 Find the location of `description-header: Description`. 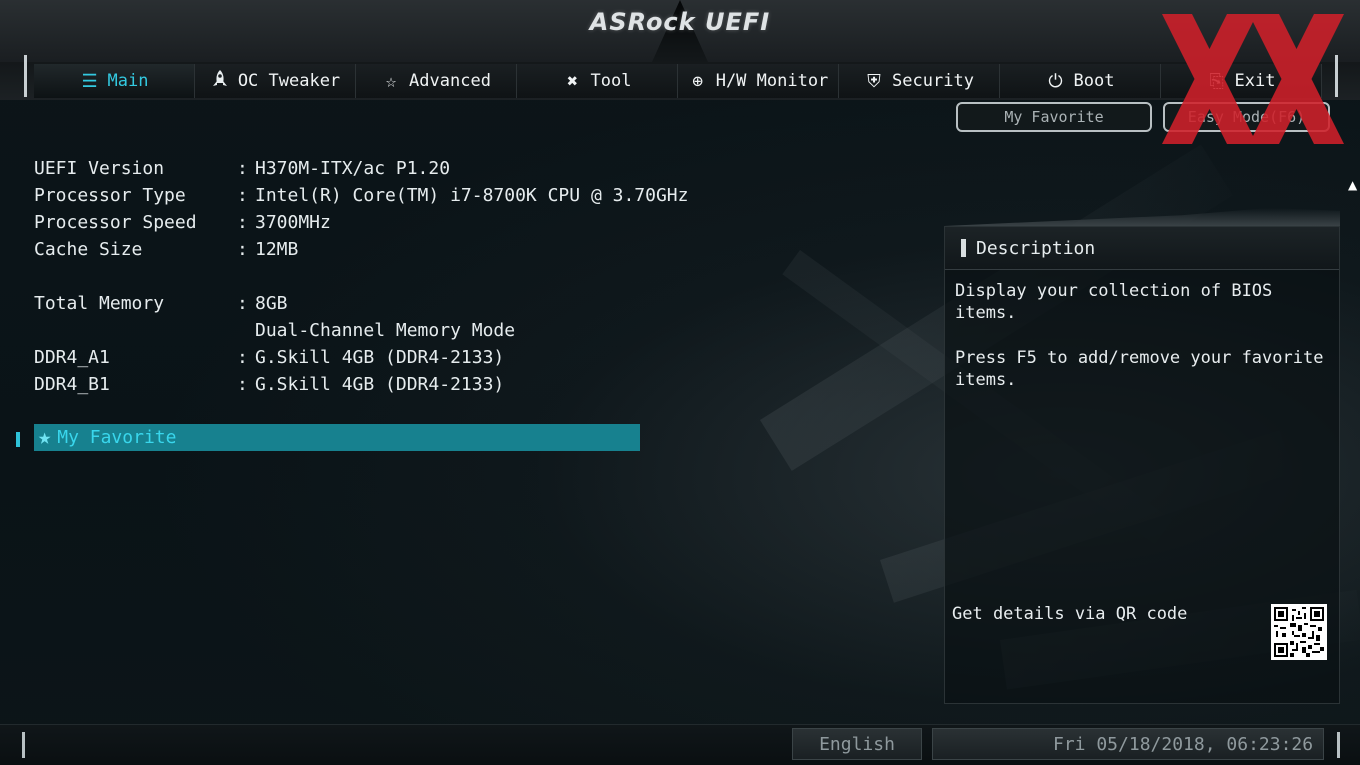

description-header: Description is located at coordinates (1142, 248).